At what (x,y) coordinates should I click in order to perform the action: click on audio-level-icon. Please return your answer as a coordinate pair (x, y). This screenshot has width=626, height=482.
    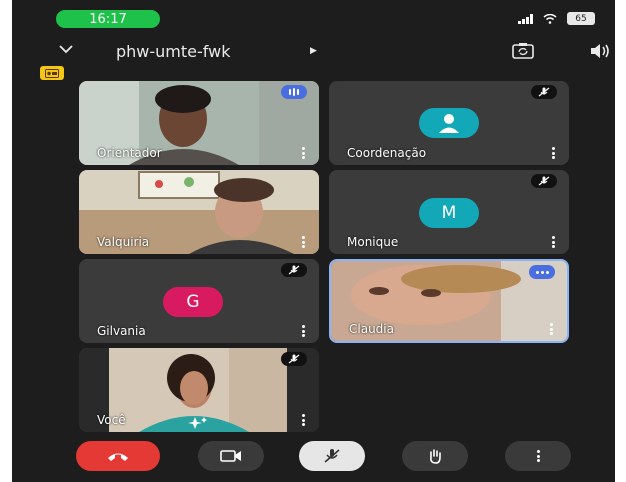
    Looking at the image, I should click on (294, 92).